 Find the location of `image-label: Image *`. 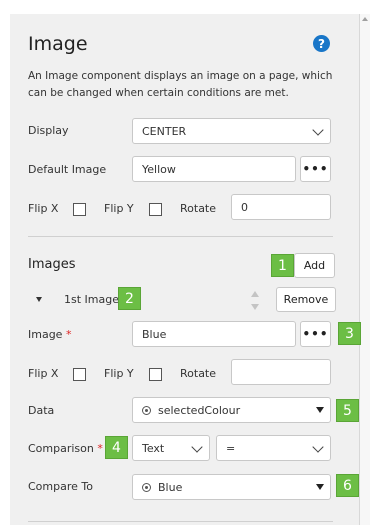

image-label: Image * is located at coordinates (49, 334).